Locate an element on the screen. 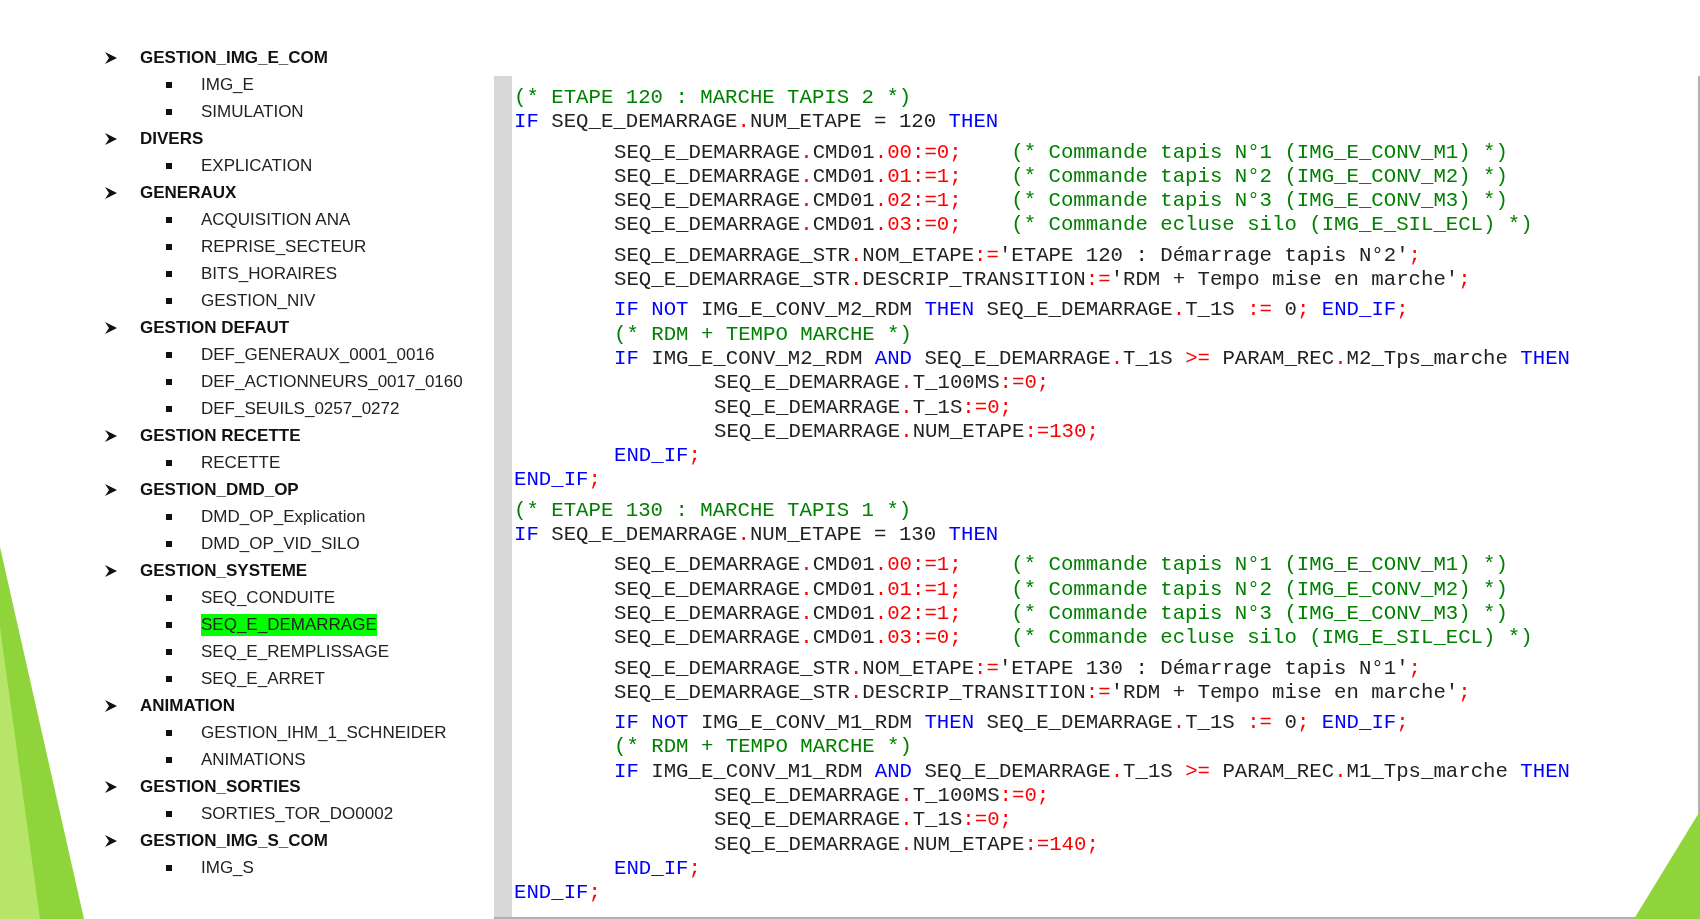  outline-item: GESTION_IHM_1_SCHNEIDER is located at coordinates (324, 732).